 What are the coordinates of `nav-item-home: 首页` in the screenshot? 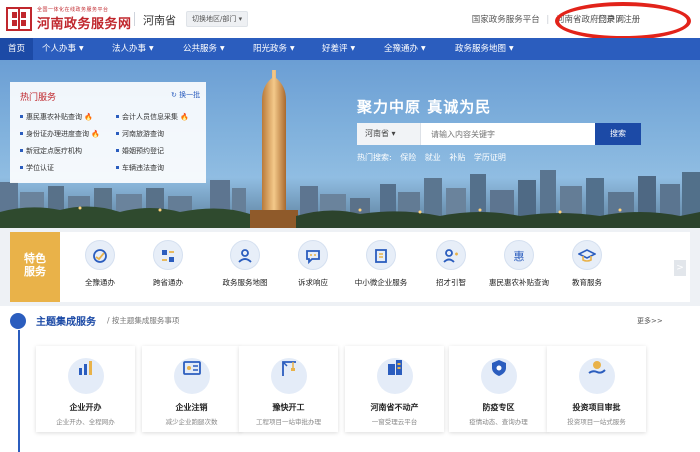 It's located at (17, 49).